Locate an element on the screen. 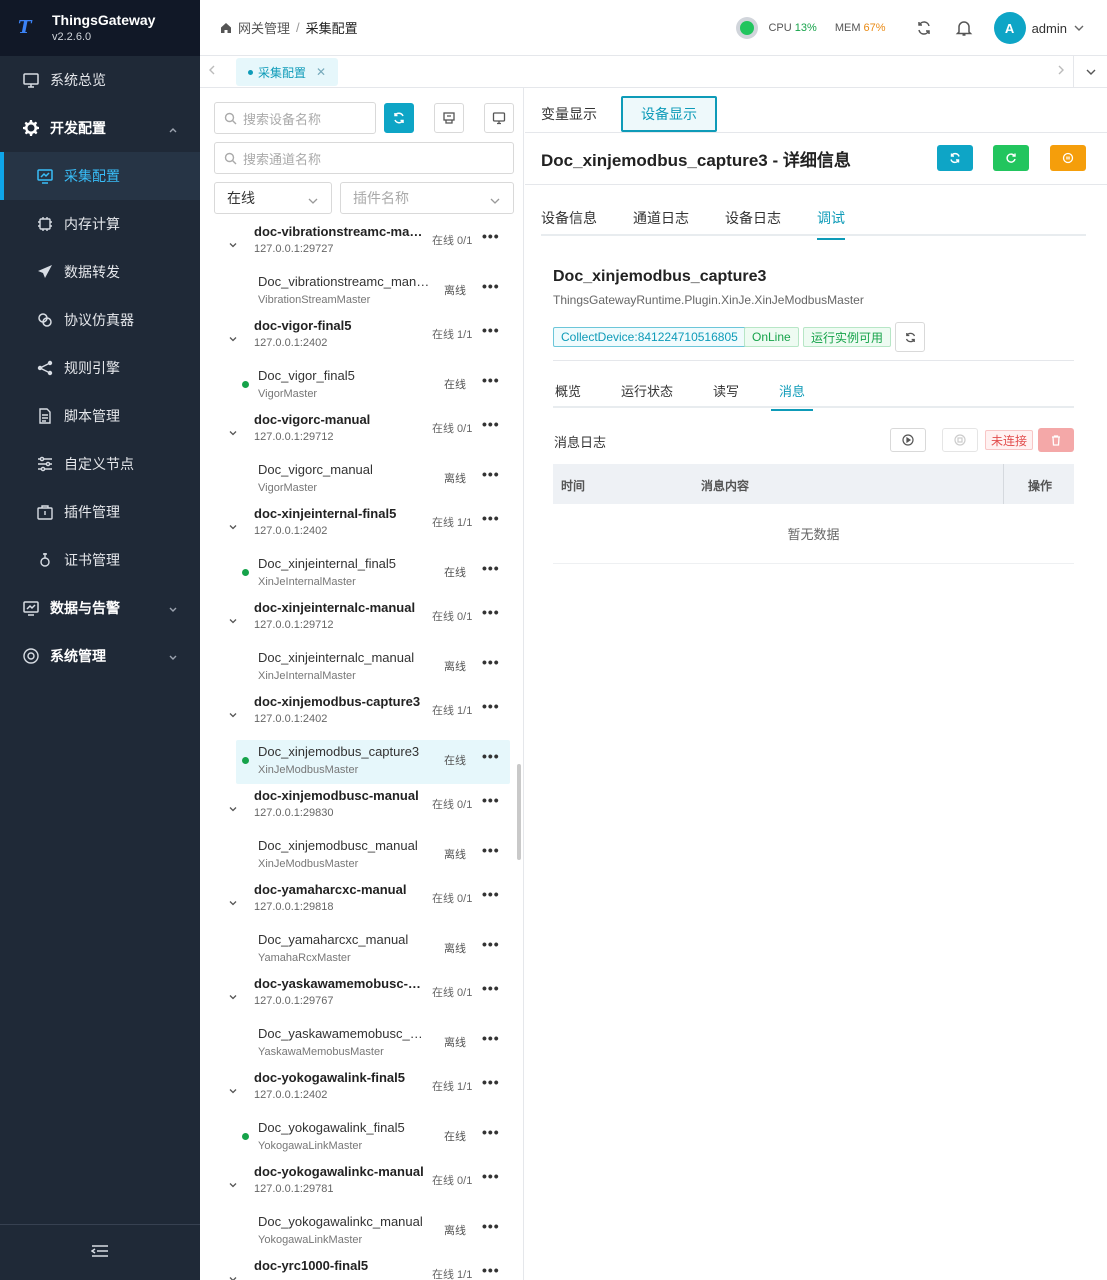 This screenshot has width=1107, height=1280. restart-button is located at coordinates (1011, 158).